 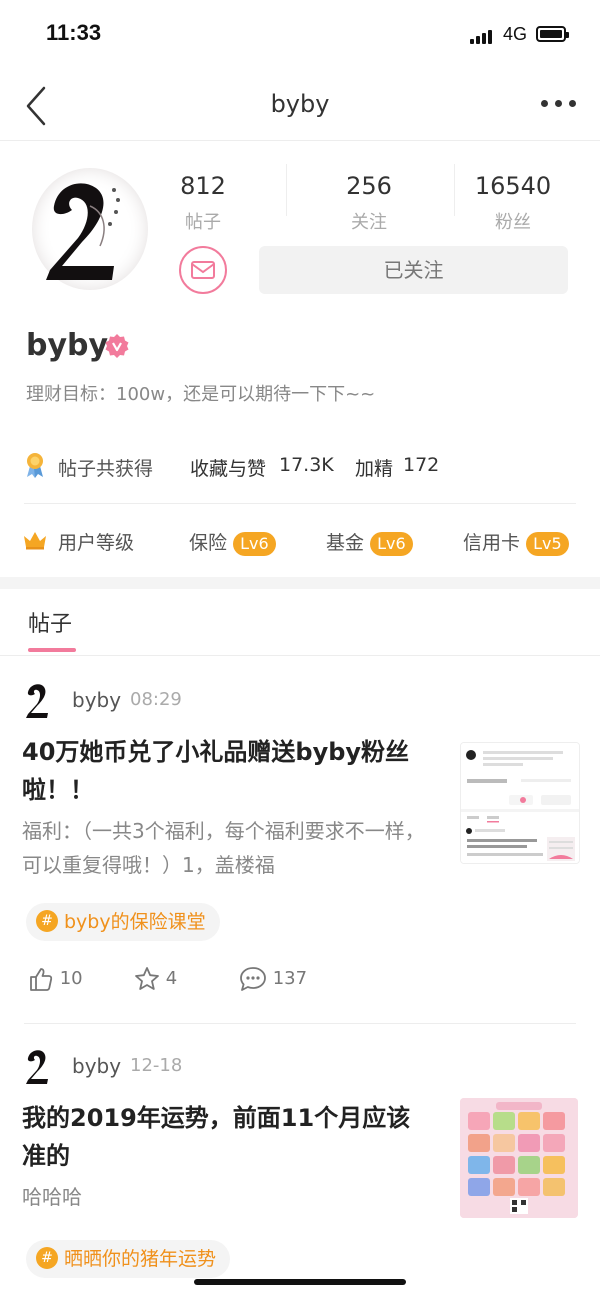 What do you see at coordinates (300, 104) in the screenshot?
I see `page-title: byby` at bounding box center [300, 104].